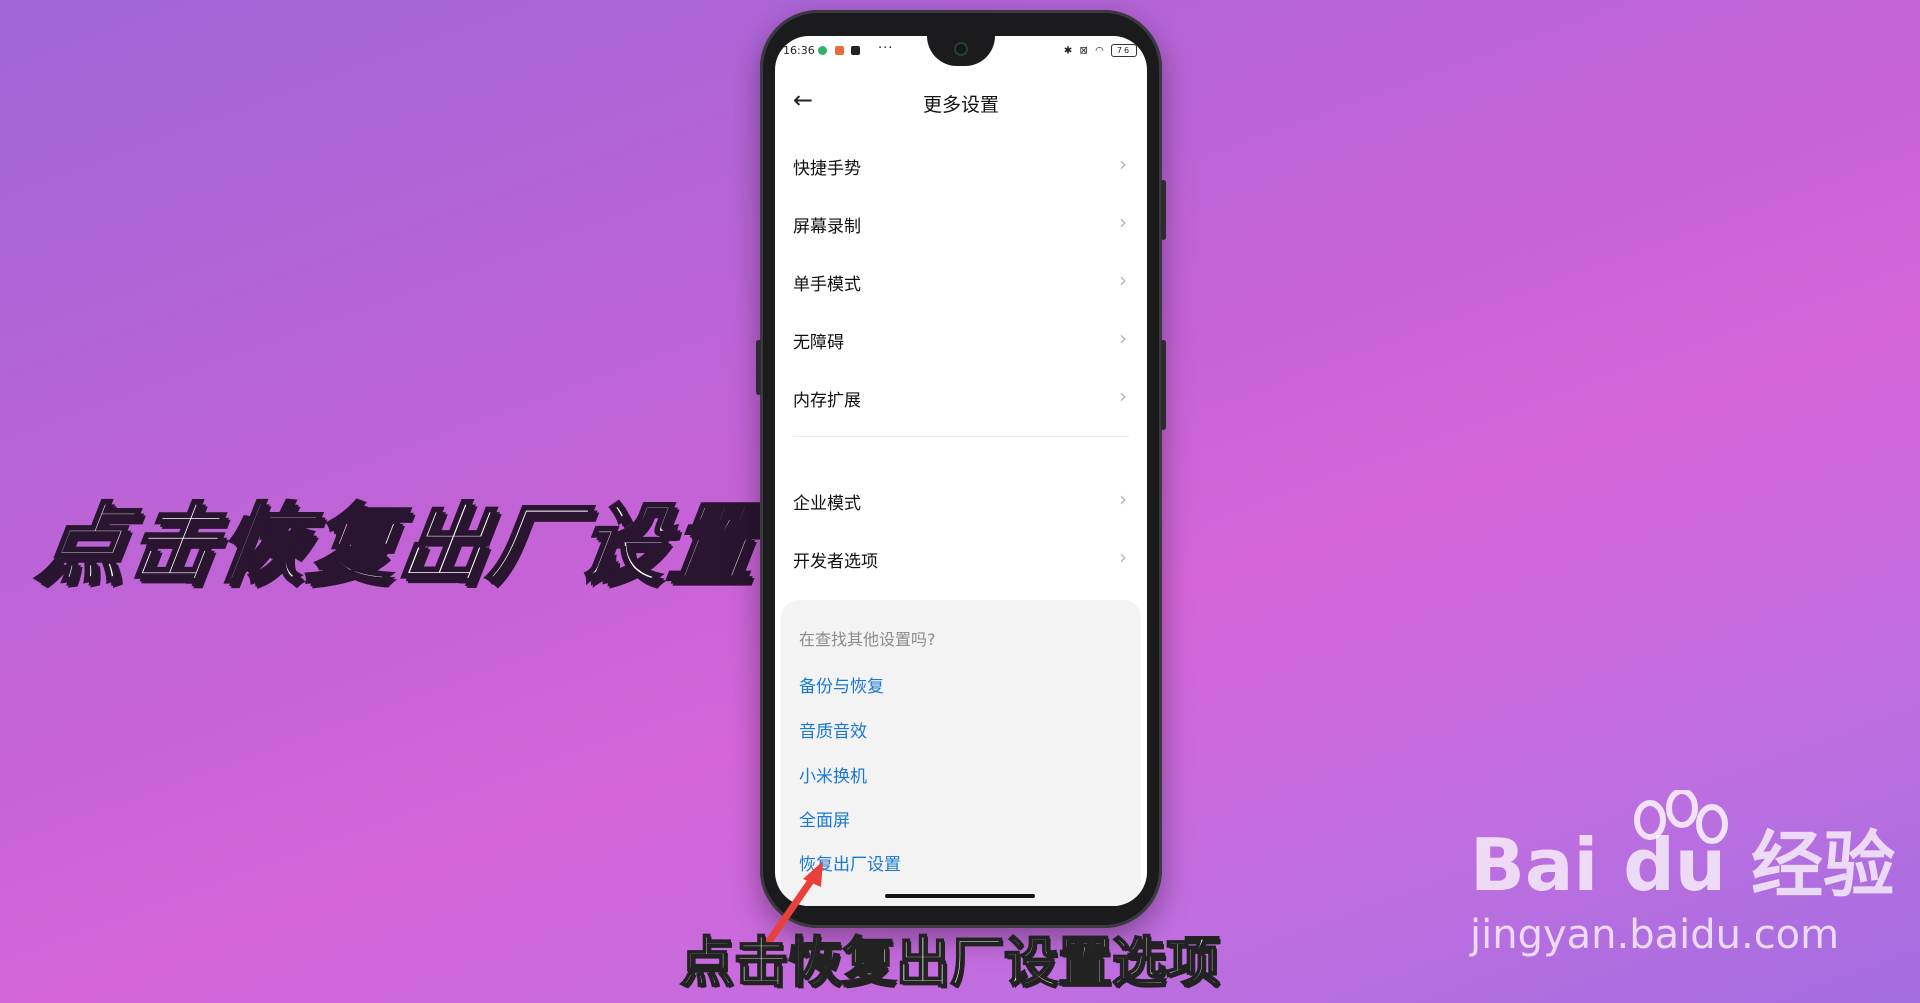 Image resolution: width=1920 pixels, height=1003 pixels. What do you see at coordinates (1163, 210) in the screenshot?
I see `volume-button` at bounding box center [1163, 210].